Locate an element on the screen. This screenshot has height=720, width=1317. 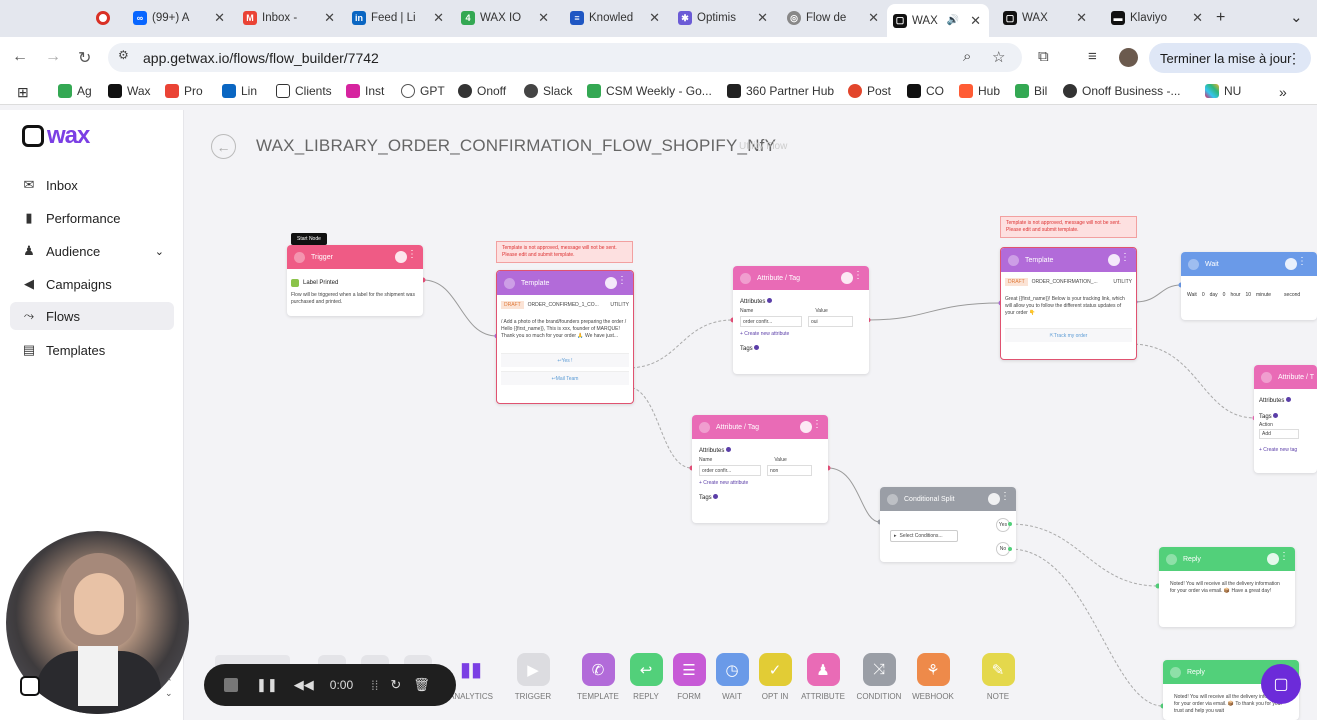
status-badge: DRAFT is located at coordinates (512, 305).